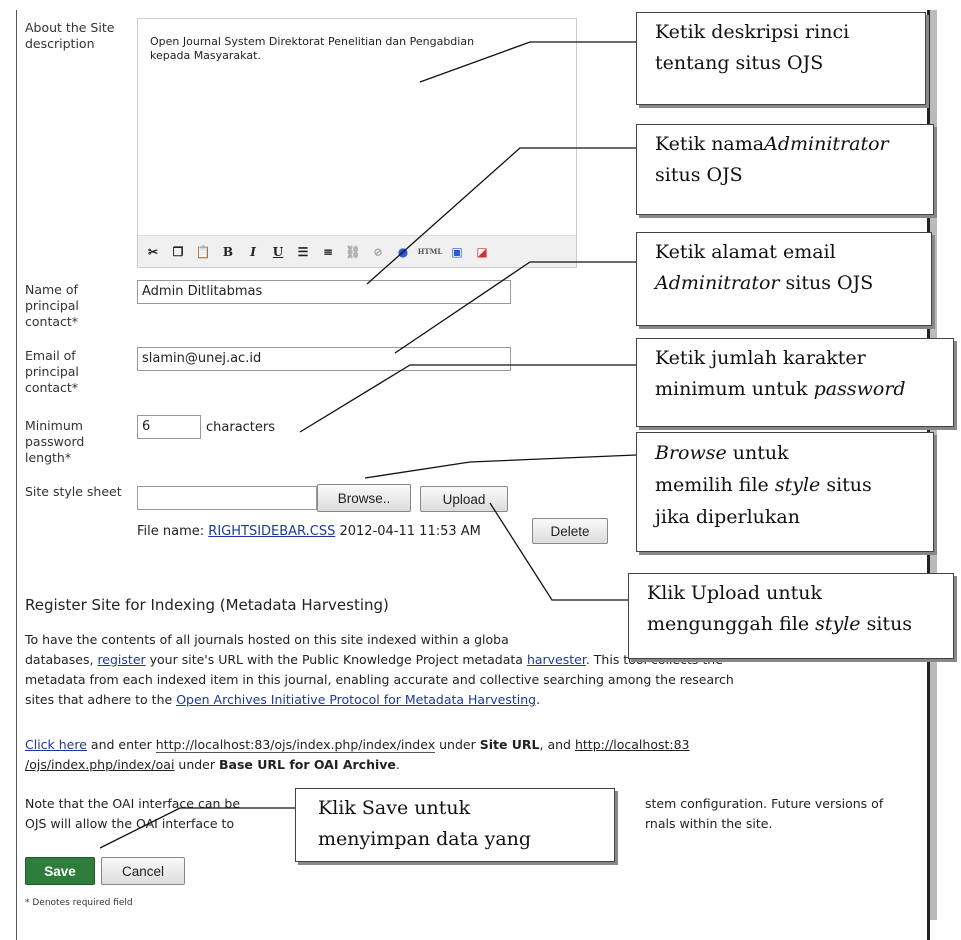 The height and width of the screenshot is (940, 961). I want to click on callout-3-em: Adminitrator, so click(717, 283).